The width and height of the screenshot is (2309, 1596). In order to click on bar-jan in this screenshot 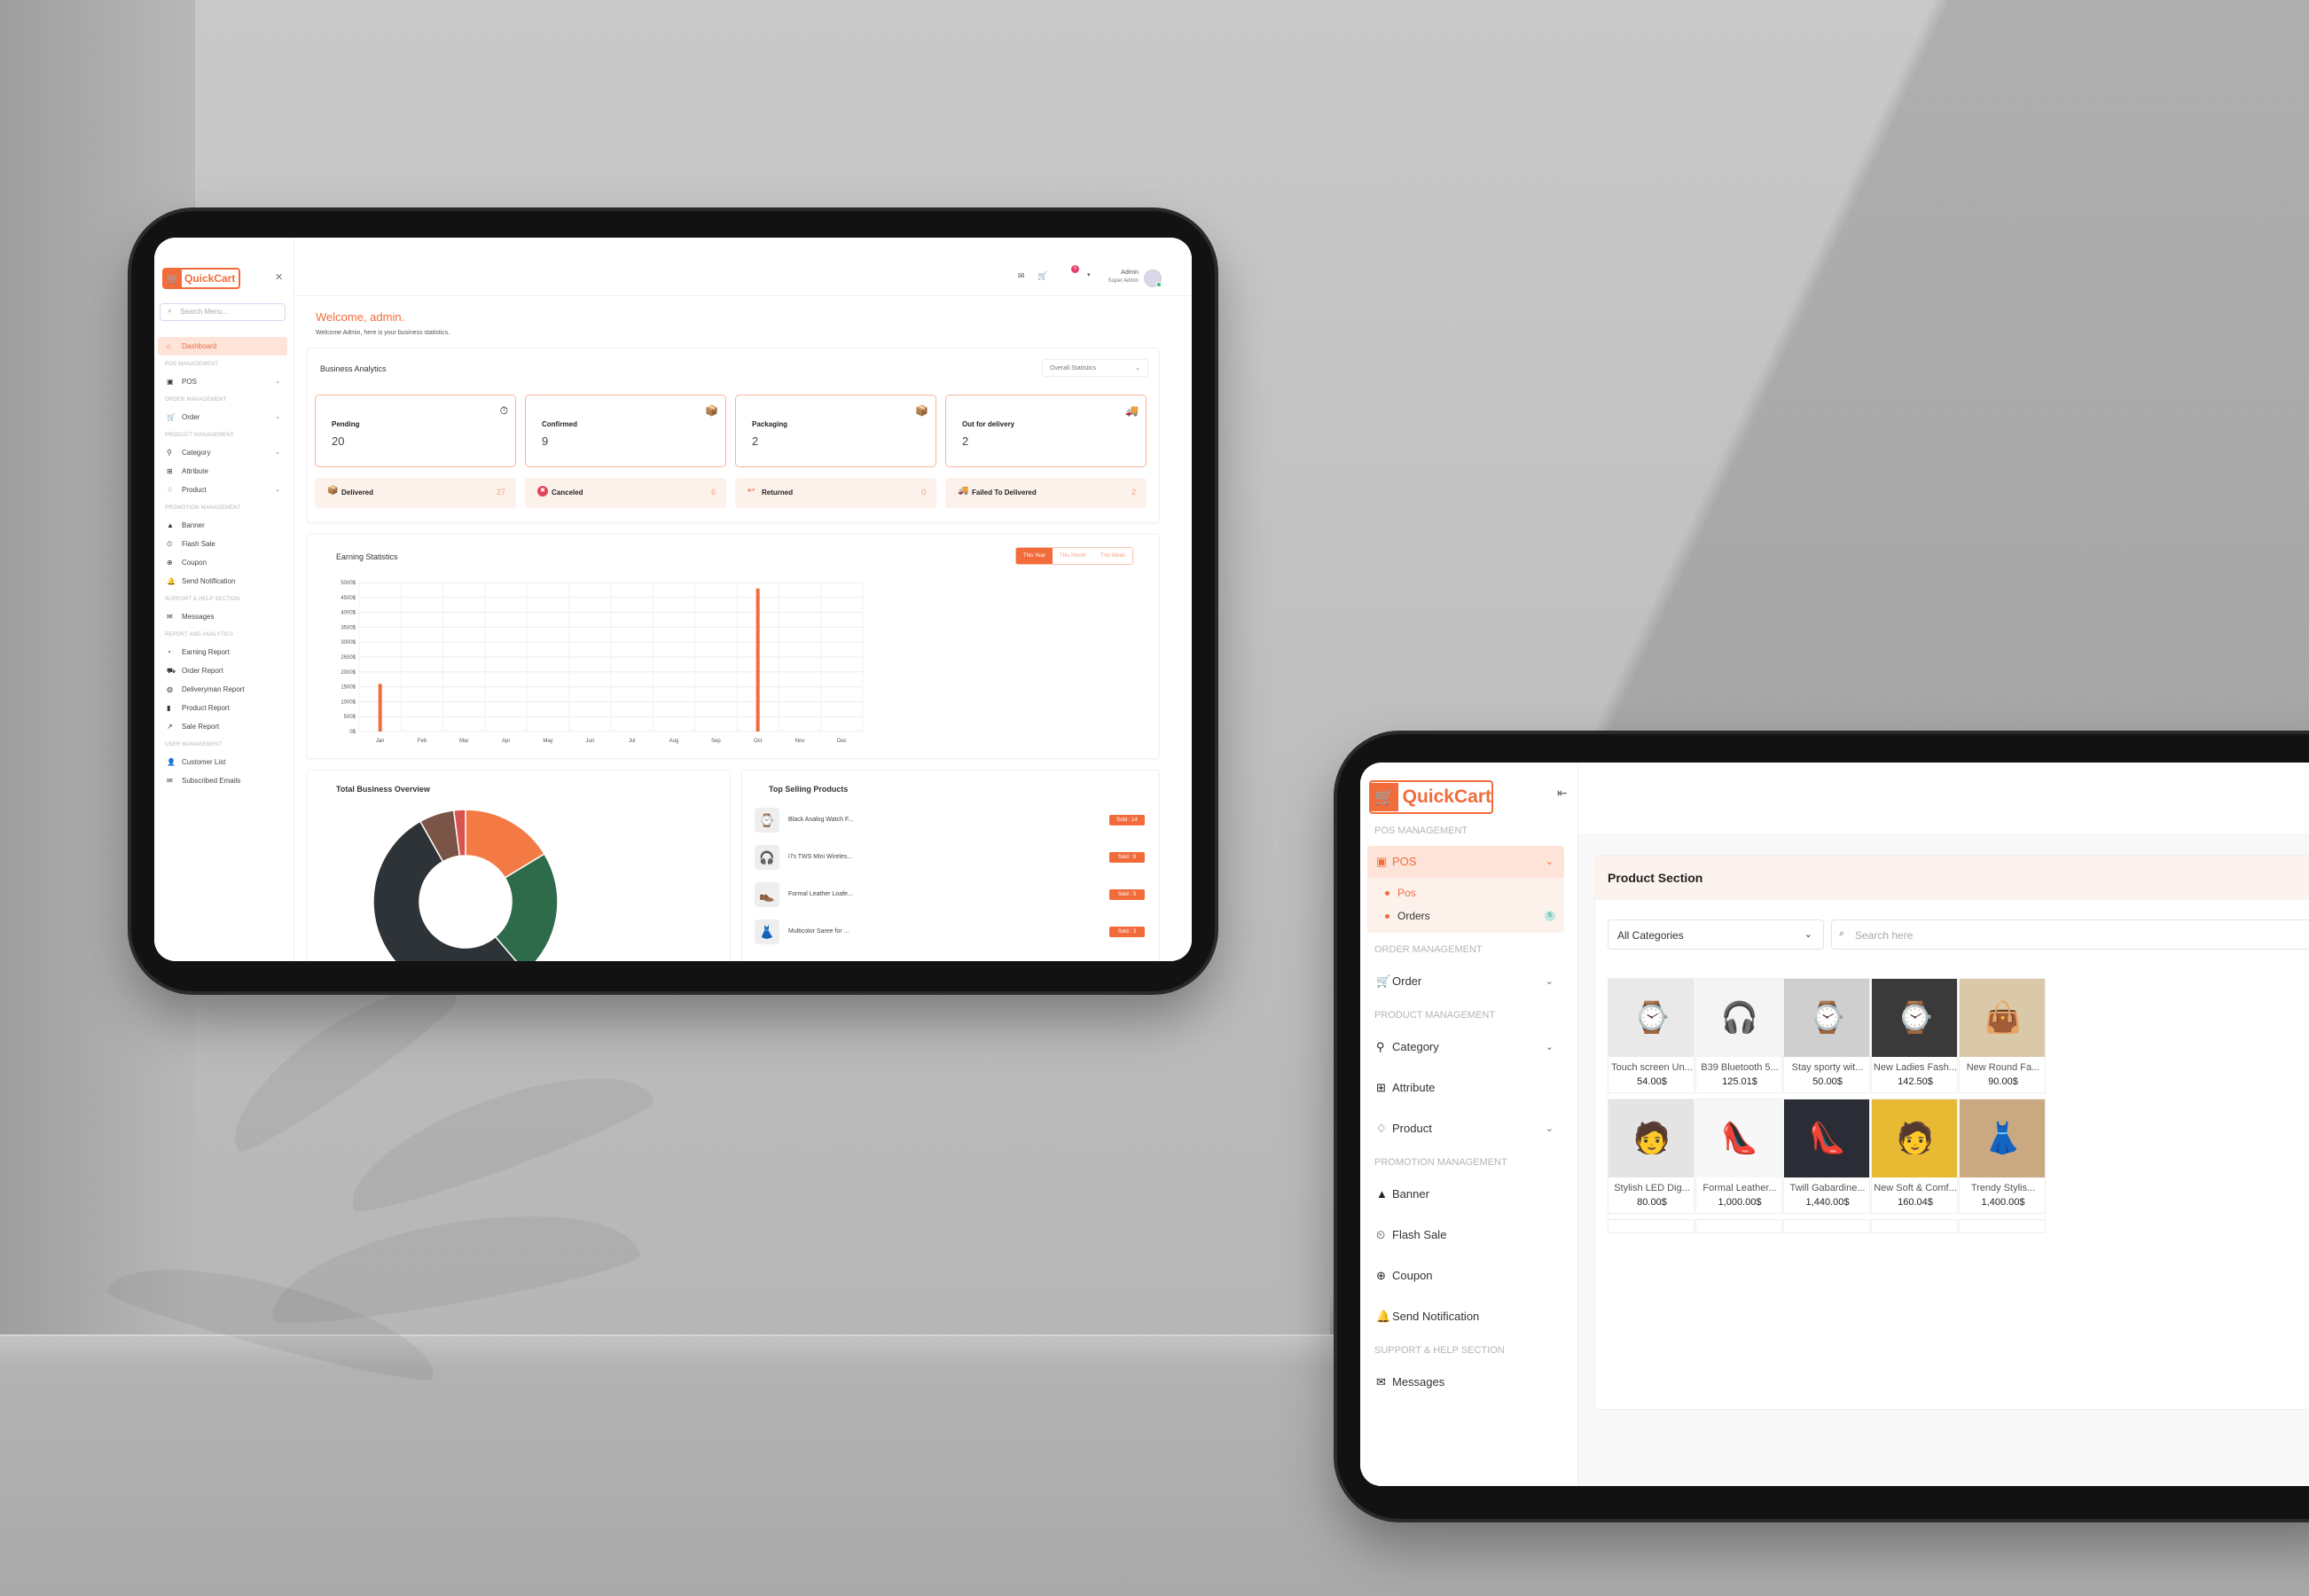, I will do `click(380, 708)`.